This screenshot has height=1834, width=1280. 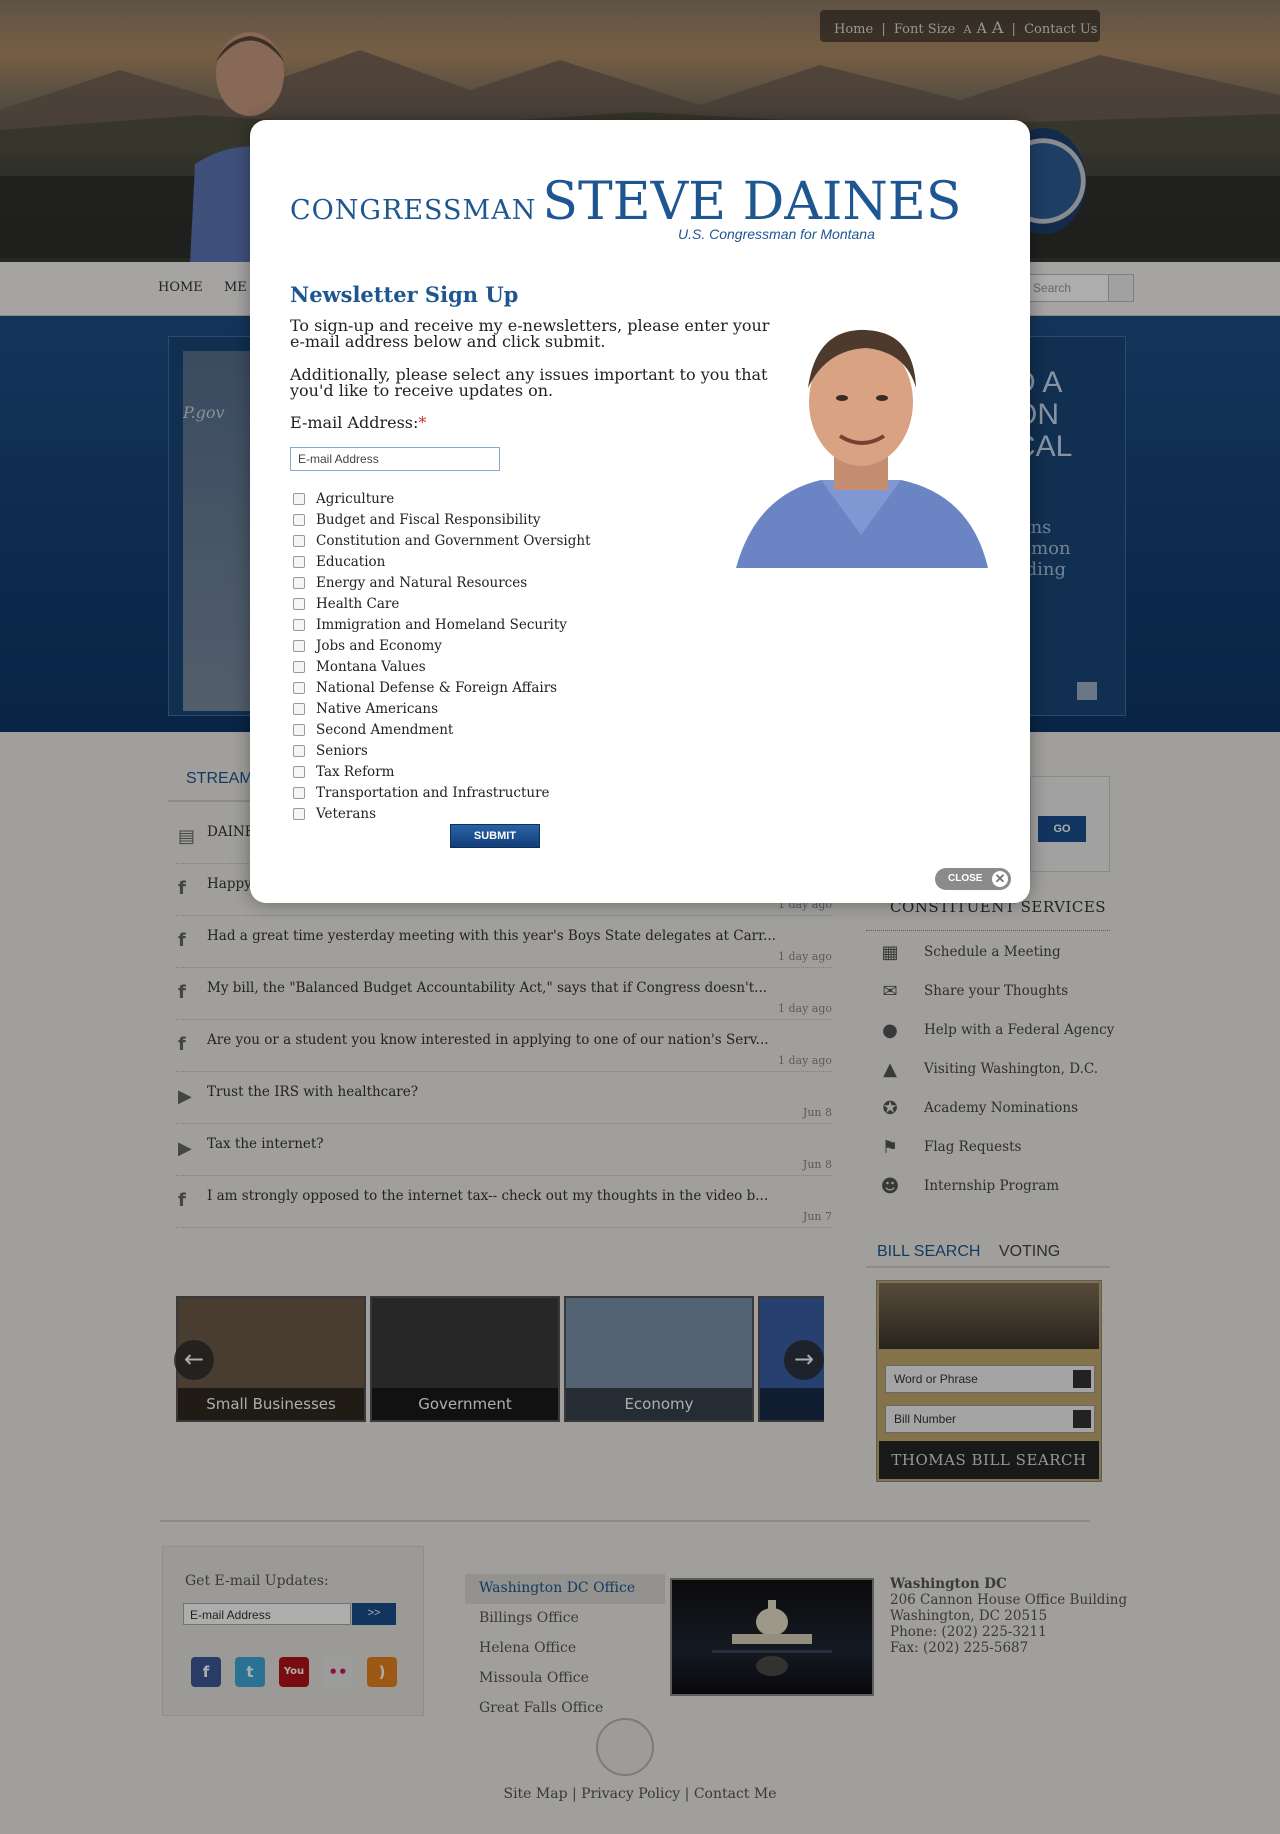 What do you see at coordinates (453, 540) in the screenshot?
I see `issue-label: Constitution and Government Oversight` at bounding box center [453, 540].